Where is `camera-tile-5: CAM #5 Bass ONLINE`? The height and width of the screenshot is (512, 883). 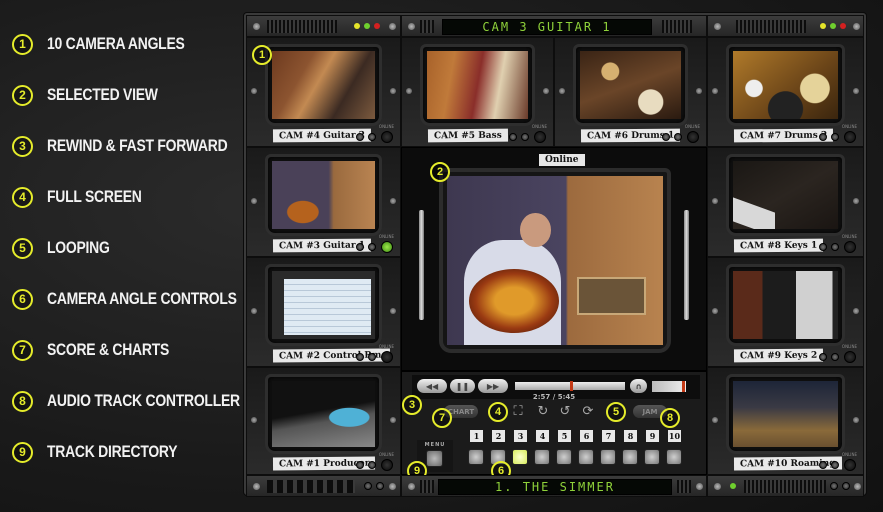
camera-tile-5: CAM #5 Bass ONLINE is located at coordinates (477, 92).